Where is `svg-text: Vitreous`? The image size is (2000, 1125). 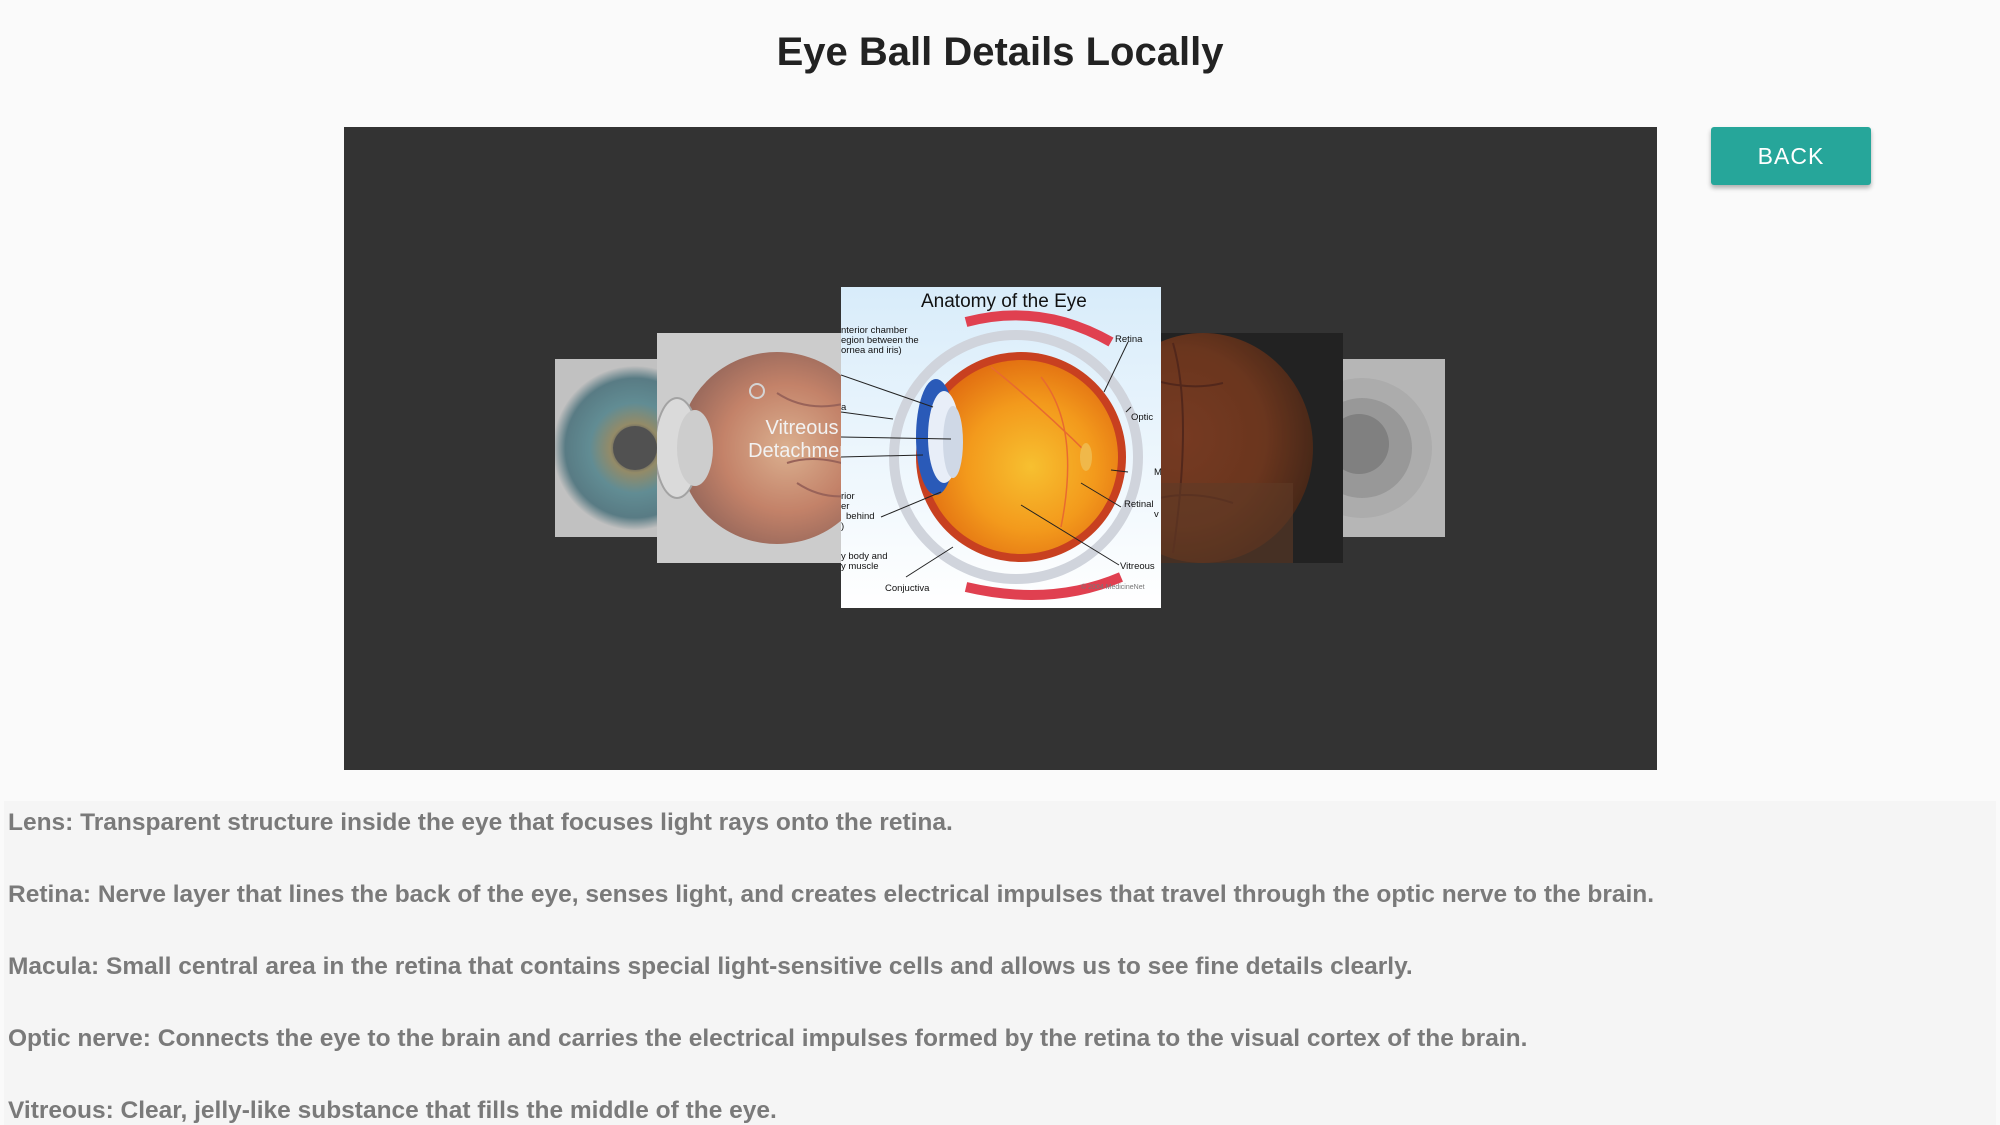 svg-text: Vitreous is located at coordinates (1137, 566).